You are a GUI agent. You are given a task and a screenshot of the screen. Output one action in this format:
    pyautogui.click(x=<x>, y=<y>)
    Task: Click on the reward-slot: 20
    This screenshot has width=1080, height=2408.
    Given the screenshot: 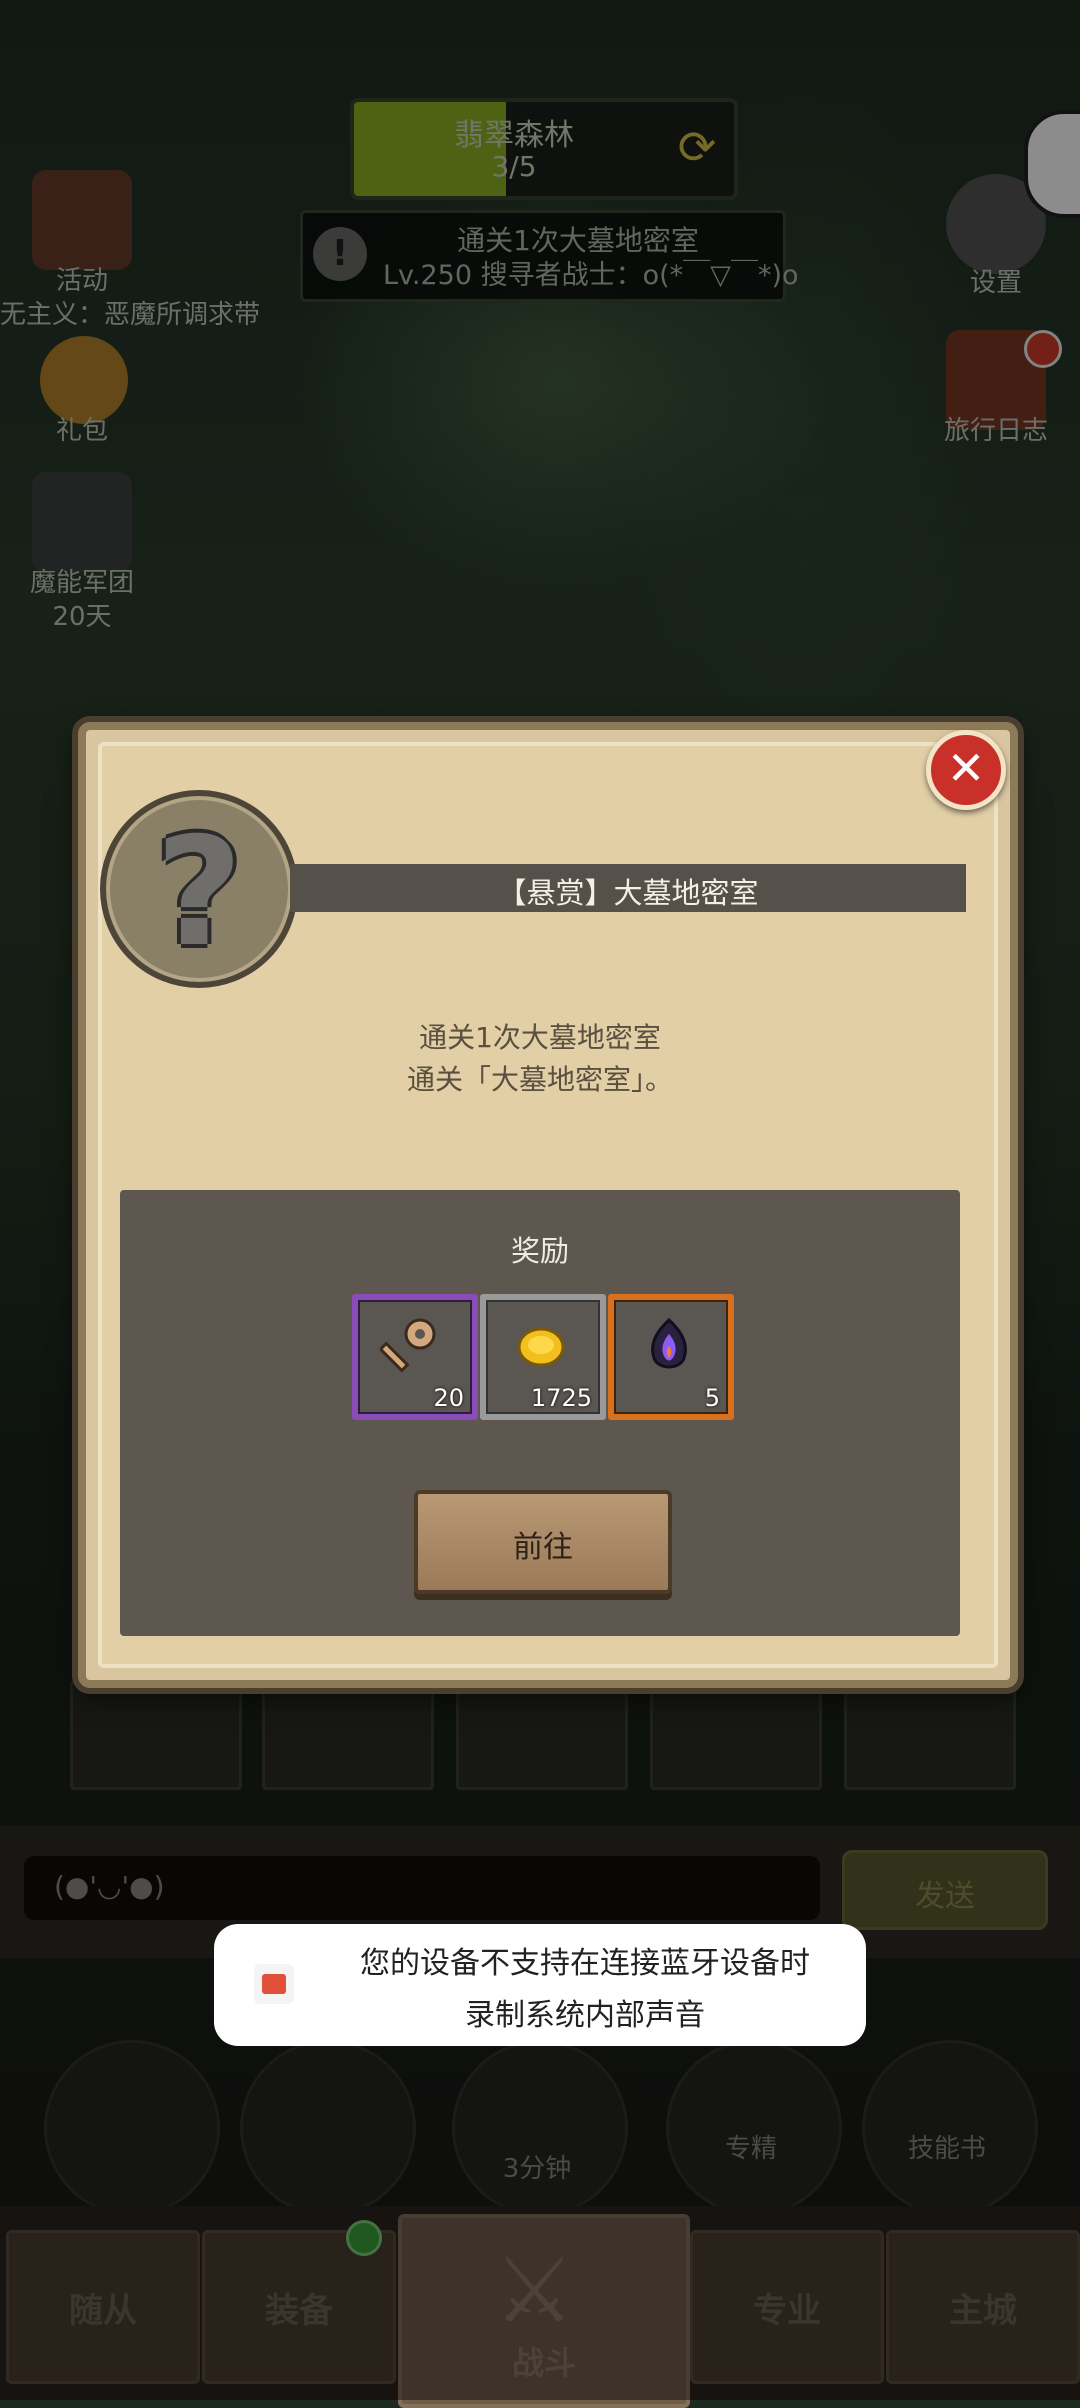 What is the action you would take?
    pyautogui.click(x=415, y=1357)
    